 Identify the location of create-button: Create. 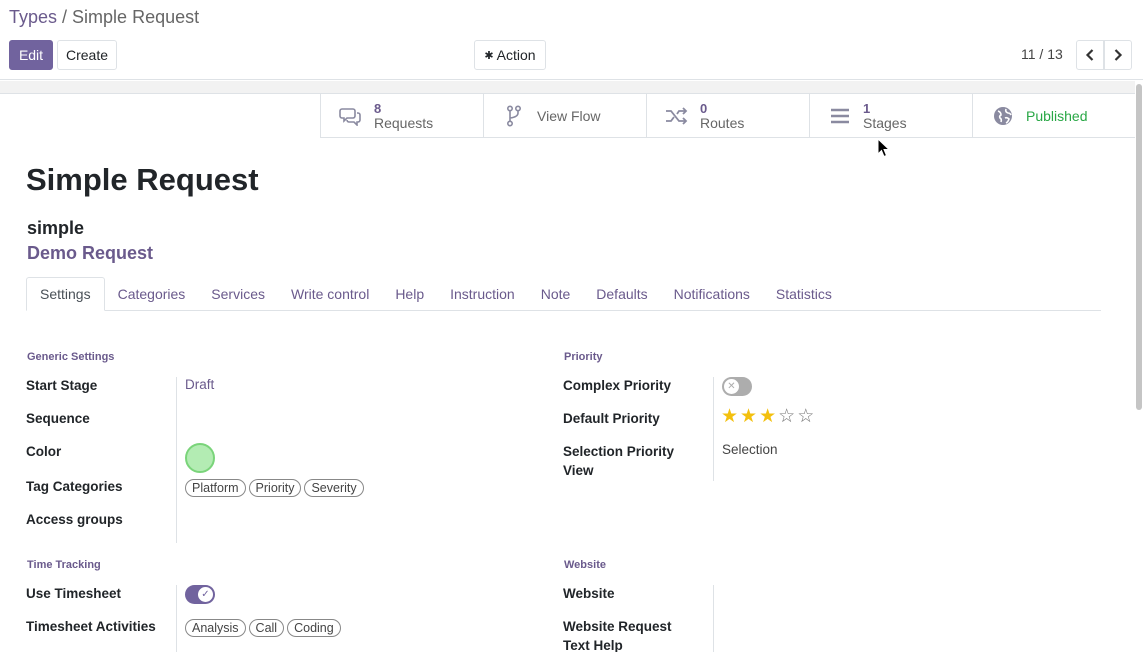
(87, 55).